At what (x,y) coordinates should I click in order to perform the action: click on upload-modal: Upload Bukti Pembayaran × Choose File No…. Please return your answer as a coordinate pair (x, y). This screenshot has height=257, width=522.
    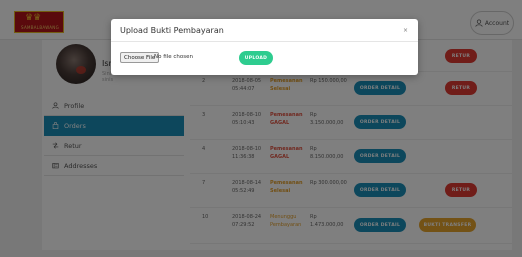
    Looking at the image, I should click on (264, 47).